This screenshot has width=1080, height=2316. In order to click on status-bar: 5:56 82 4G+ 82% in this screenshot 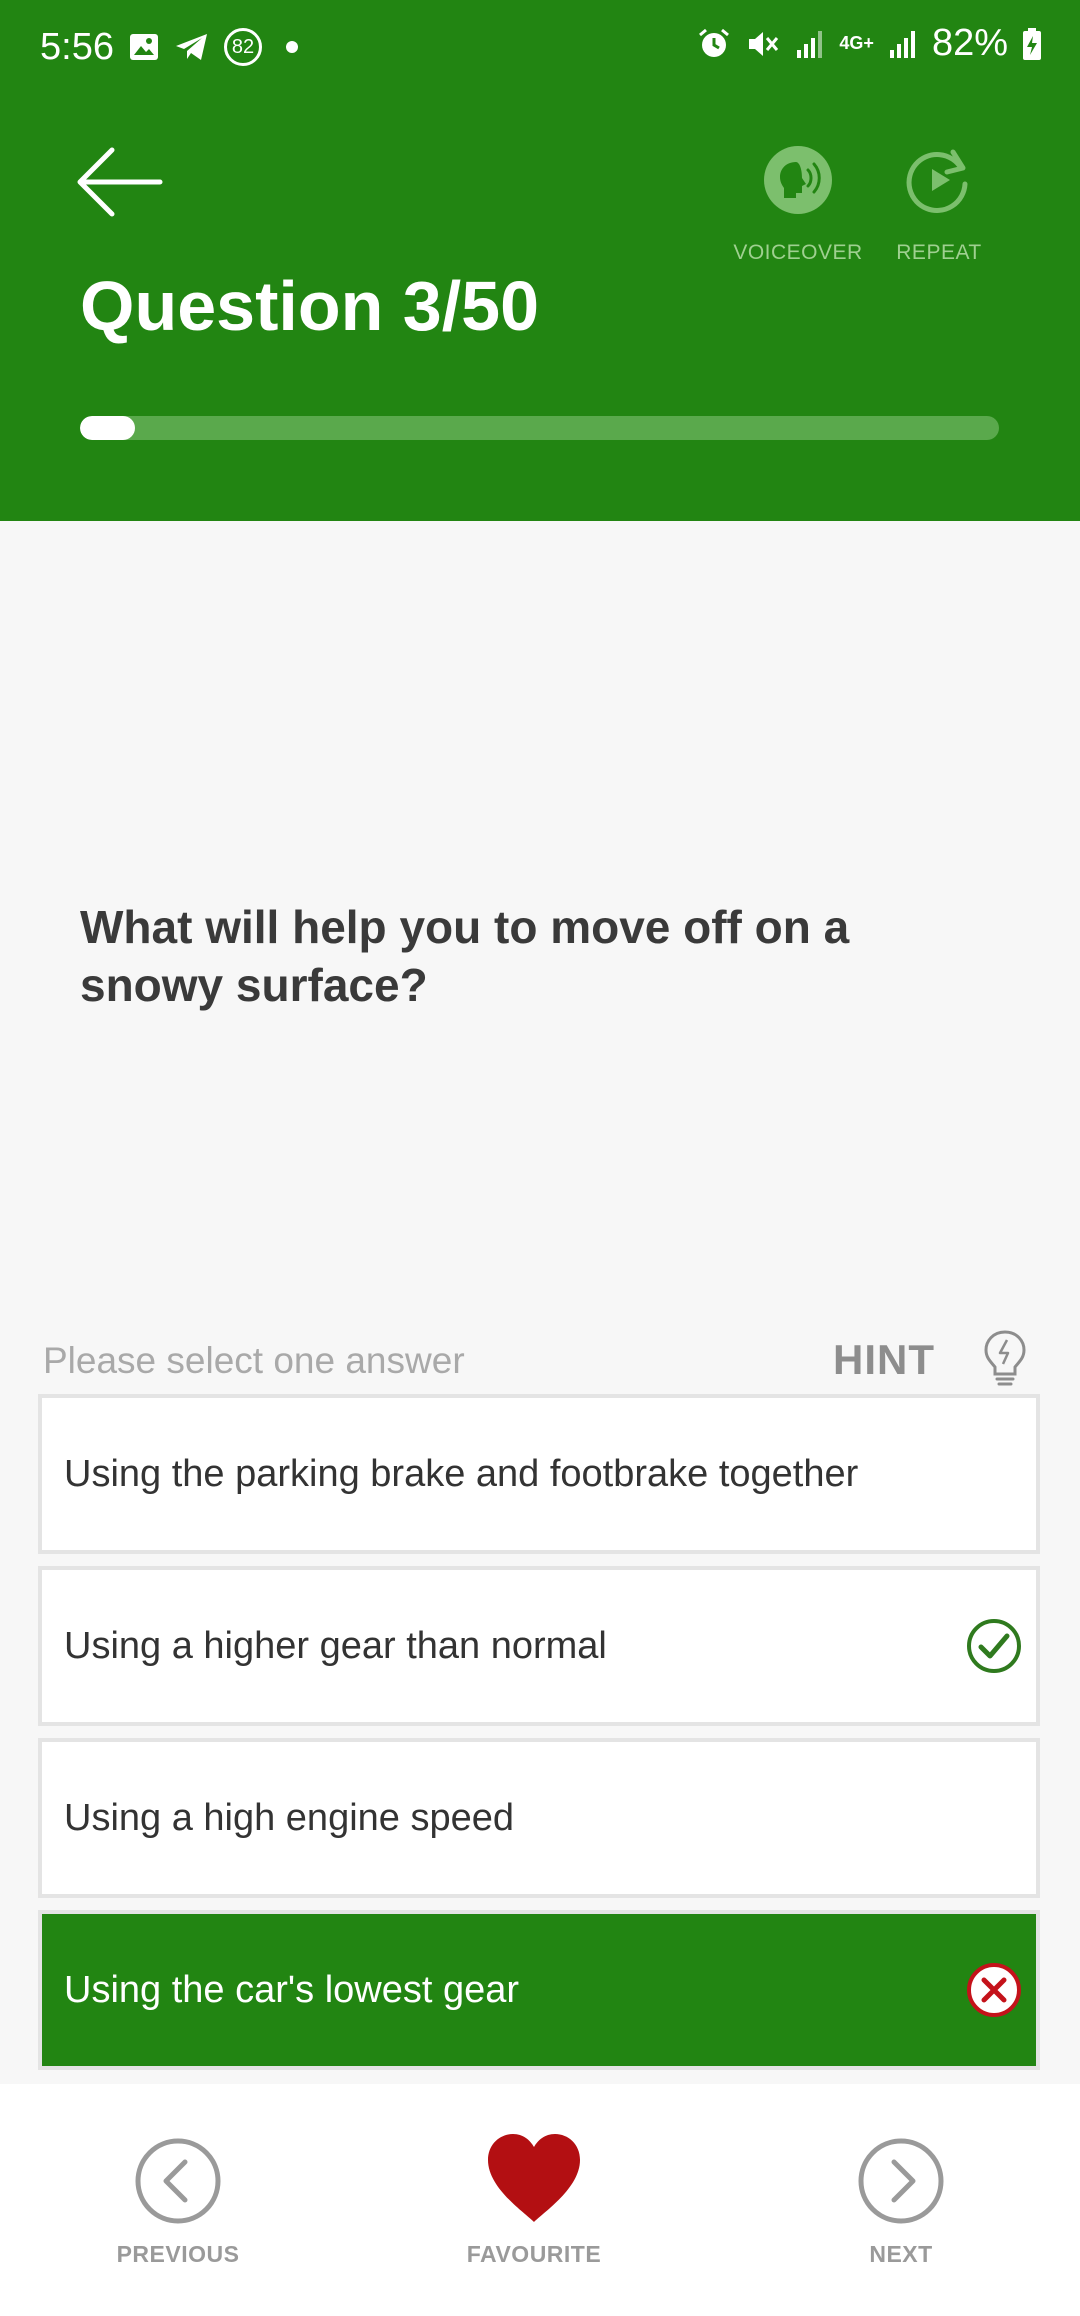, I will do `click(540, 48)`.